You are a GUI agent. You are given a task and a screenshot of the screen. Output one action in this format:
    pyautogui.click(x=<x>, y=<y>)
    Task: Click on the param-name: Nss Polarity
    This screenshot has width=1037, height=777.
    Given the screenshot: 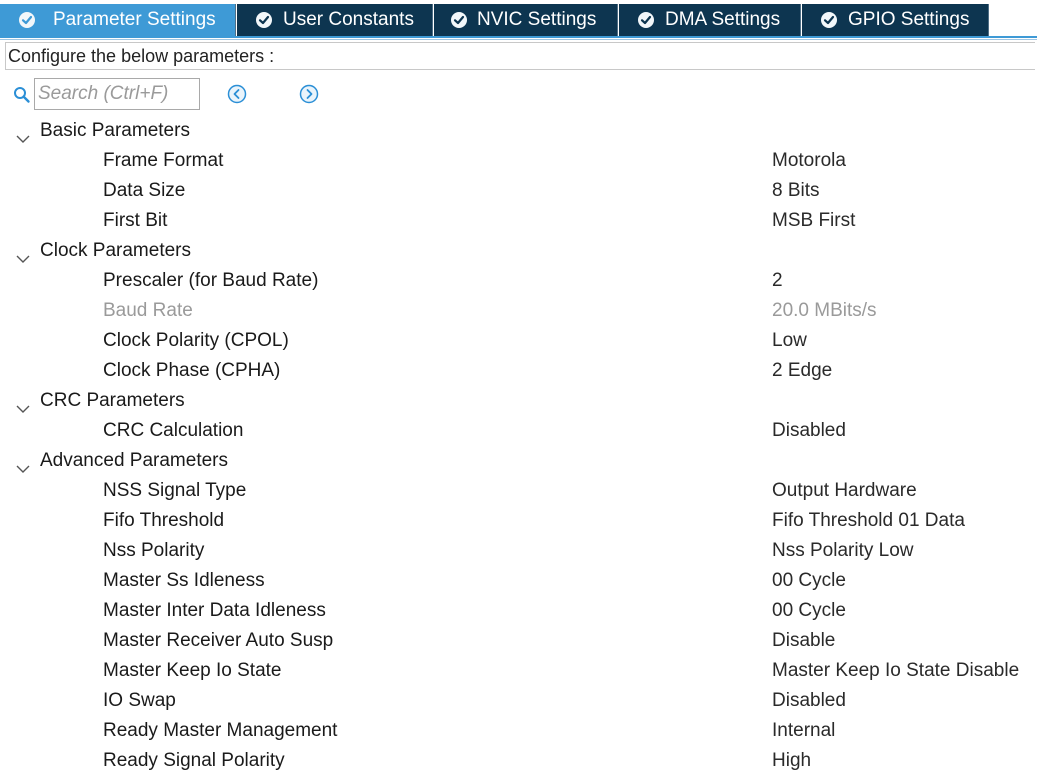 What is the action you would take?
    pyautogui.click(x=154, y=550)
    